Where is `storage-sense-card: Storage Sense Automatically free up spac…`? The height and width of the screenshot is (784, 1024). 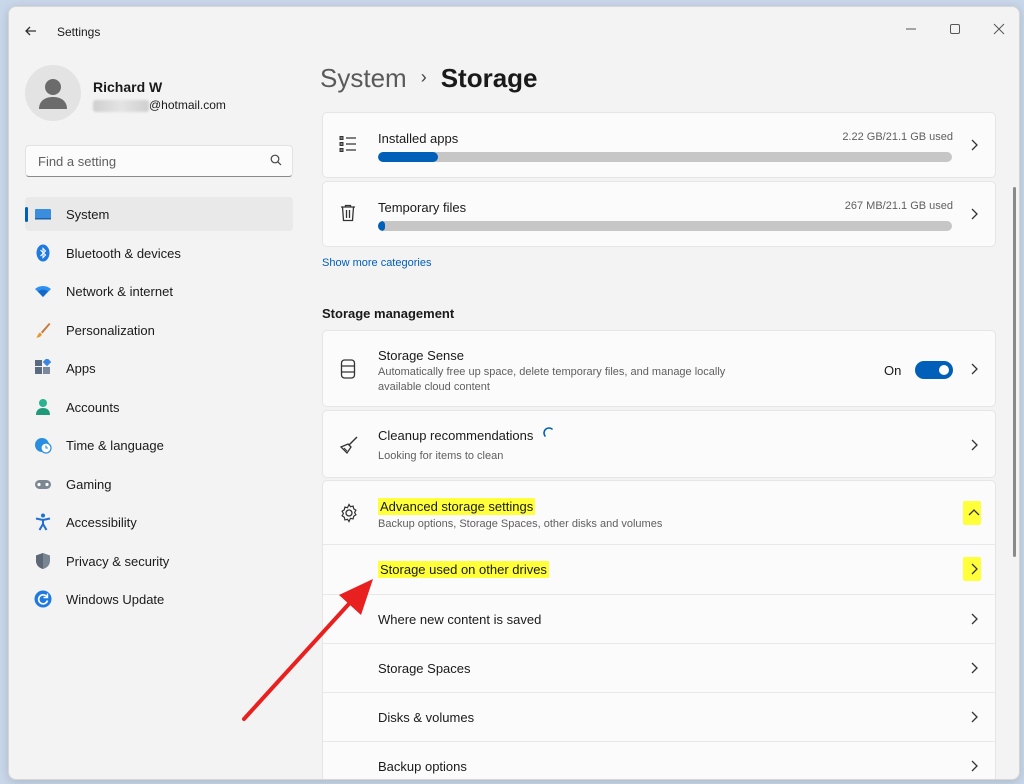
storage-sense-card: Storage Sense Automatically free up spac… is located at coordinates (659, 368).